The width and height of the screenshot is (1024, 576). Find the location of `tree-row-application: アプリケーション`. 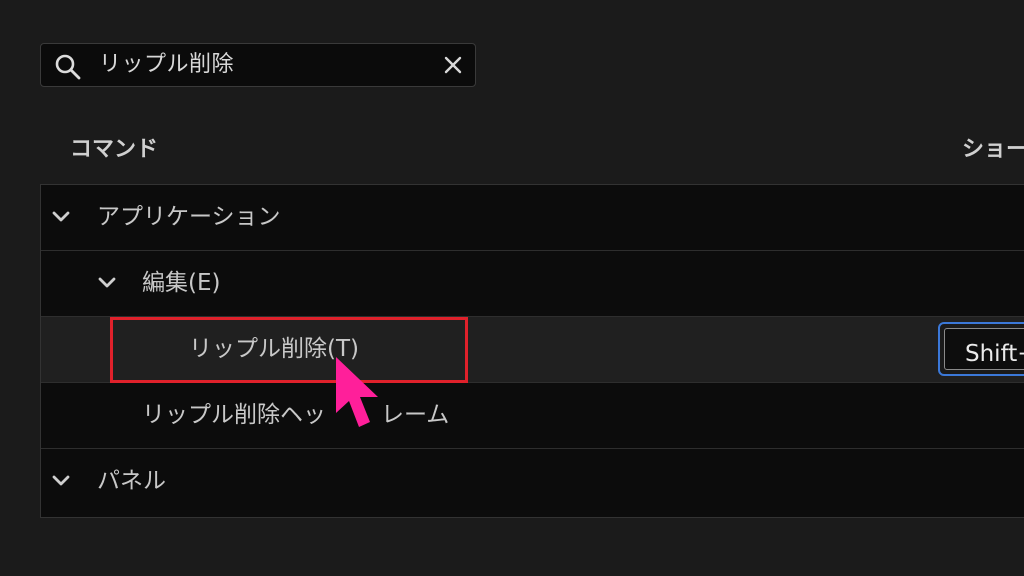

tree-row-application: アプリケーション is located at coordinates (532, 218).